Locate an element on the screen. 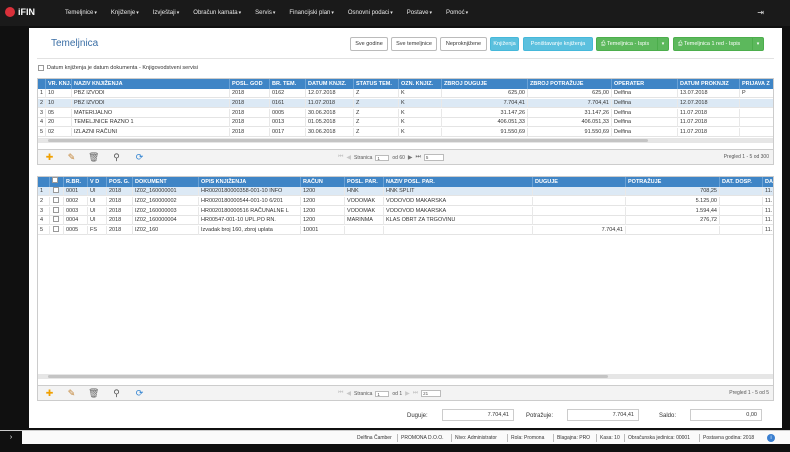  col-header-vr-knj: VR. KNJ. is located at coordinates (59, 84).